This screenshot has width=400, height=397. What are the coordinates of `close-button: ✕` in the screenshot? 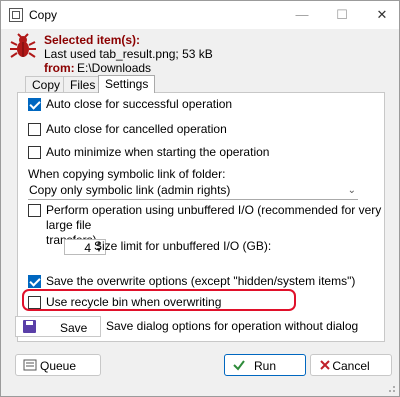 It's located at (382, 15).